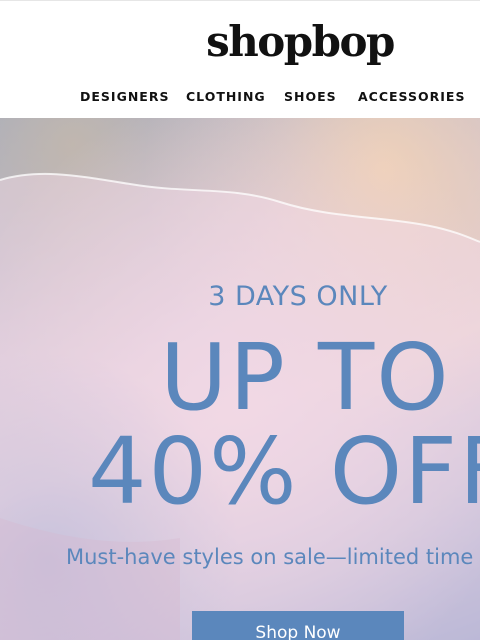  What do you see at coordinates (298, 296) in the screenshot?
I see `promo-eyebrow: 3 DAYS ONLY` at bounding box center [298, 296].